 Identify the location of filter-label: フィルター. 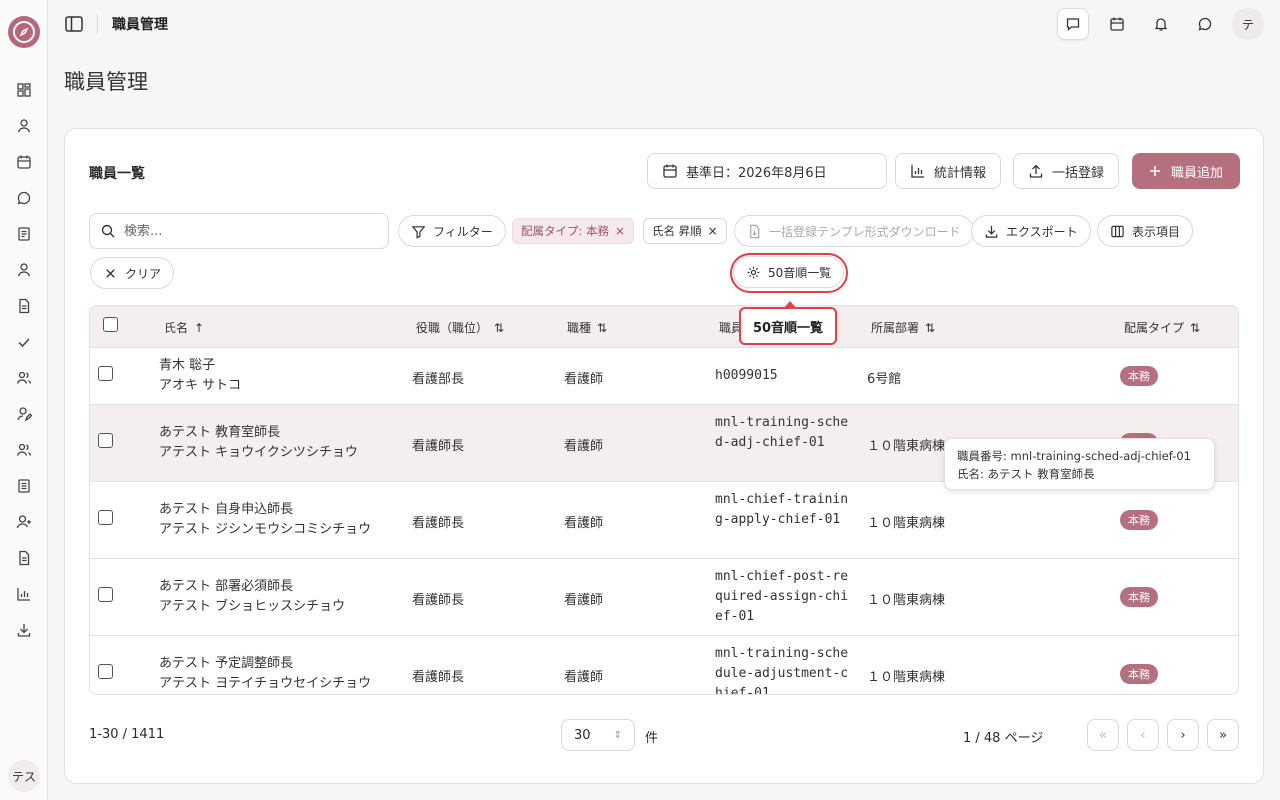
(463, 231).